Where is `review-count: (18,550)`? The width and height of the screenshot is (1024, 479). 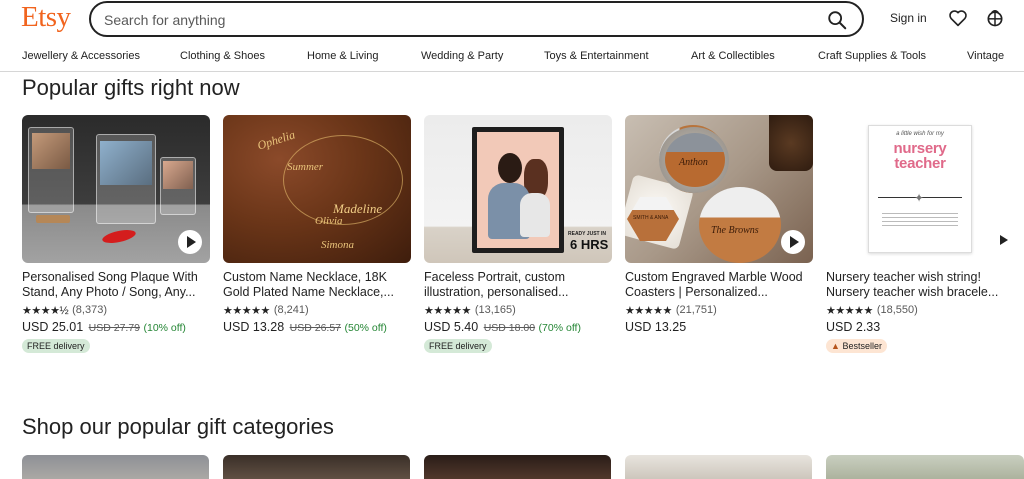
review-count: (18,550) is located at coordinates (897, 310).